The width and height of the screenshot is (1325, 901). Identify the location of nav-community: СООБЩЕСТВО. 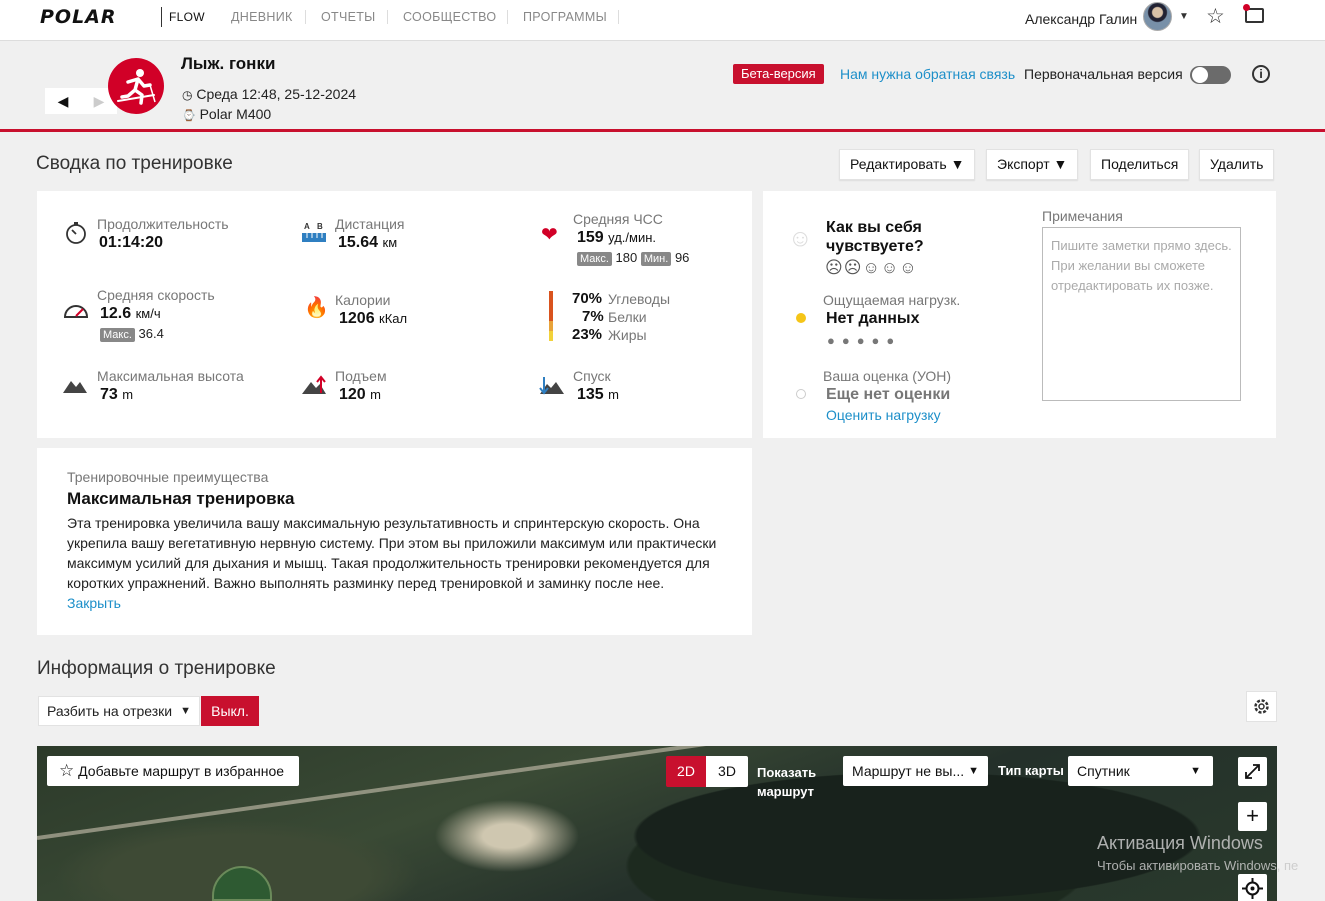
(449, 17).